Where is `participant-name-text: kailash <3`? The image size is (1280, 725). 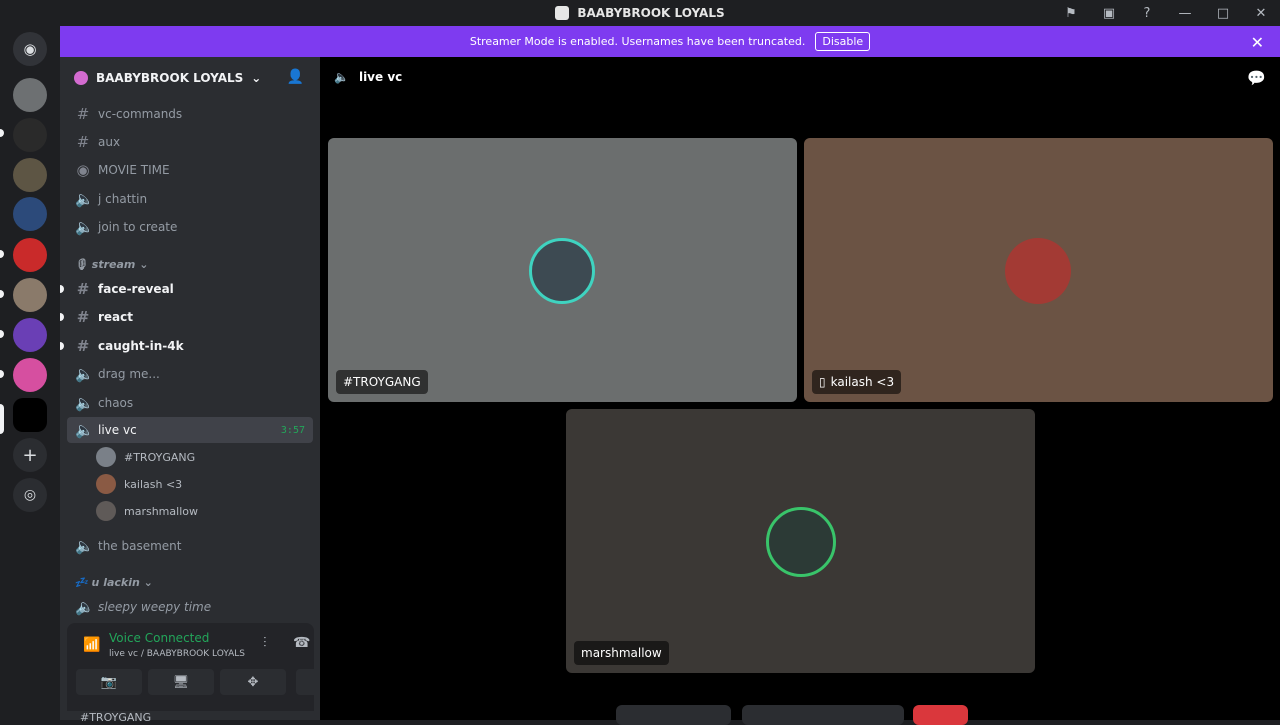 participant-name-text: kailash <3 is located at coordinates (862, 382).